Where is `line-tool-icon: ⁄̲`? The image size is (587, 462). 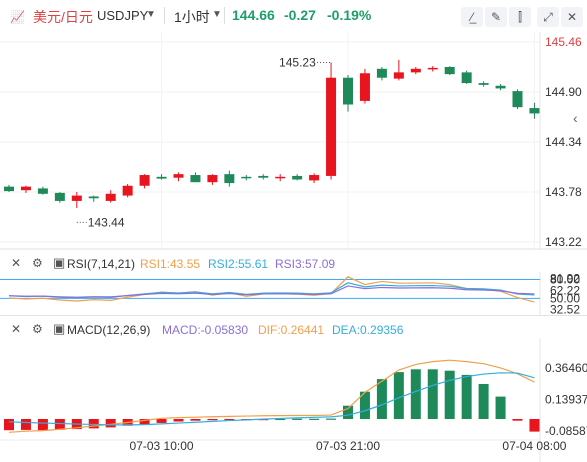
line-tool-icon: ⁄̲ is located at coordinates (472, 17).